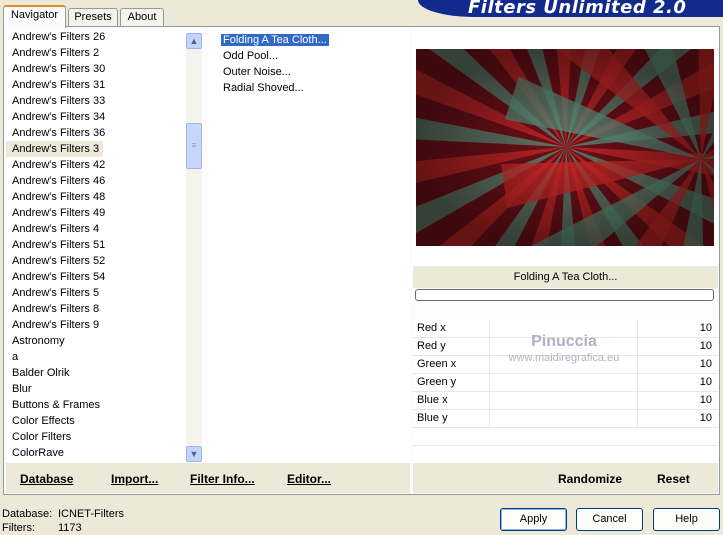  Describe the element at coordinates (42, 437) in the screenshot. I see `category-label: Color Filters` at that location.